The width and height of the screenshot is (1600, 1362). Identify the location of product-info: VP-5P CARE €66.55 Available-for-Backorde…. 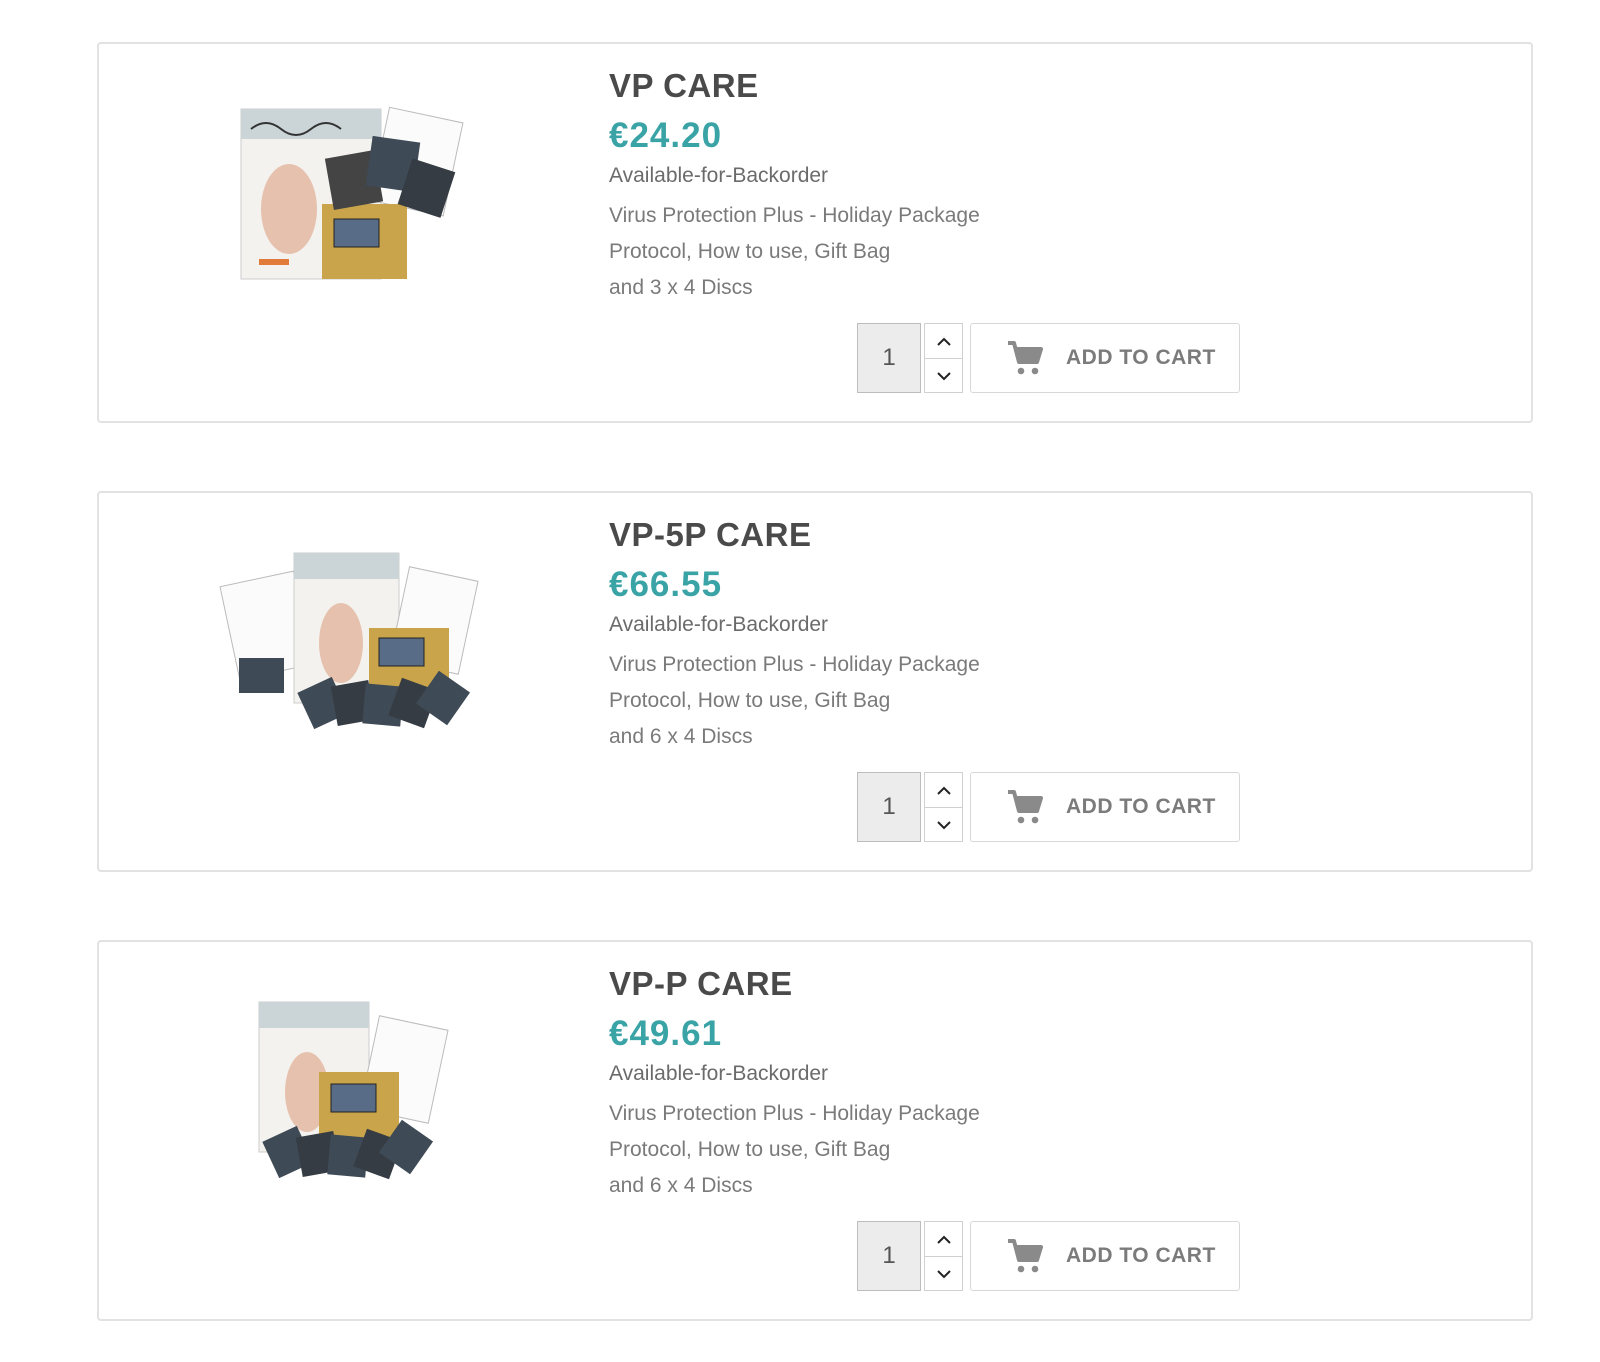
(959, 635).